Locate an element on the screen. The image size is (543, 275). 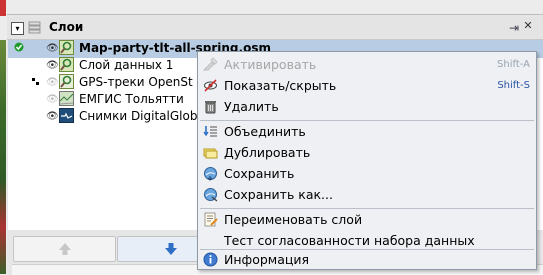
menu-item-delete: Удалить is located at coordinates (367, 106).